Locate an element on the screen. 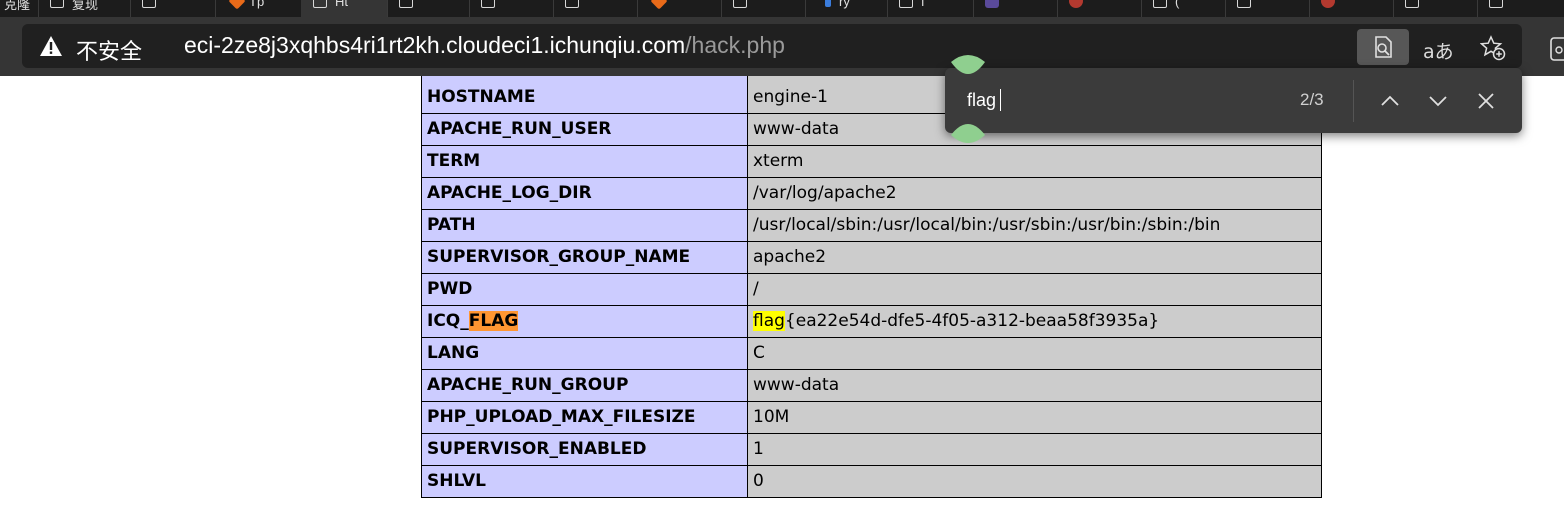 The width and height of the screenshot is (1564, 505). env-name: PATH is located at coordinates (584, 225).